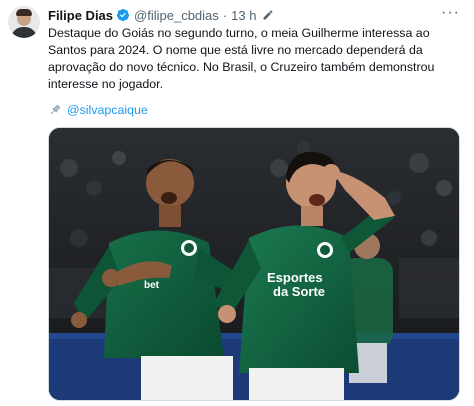 This screenshot has width=474, height=406. I want to click on sponsor-left-text: bet, so click(152, 285).